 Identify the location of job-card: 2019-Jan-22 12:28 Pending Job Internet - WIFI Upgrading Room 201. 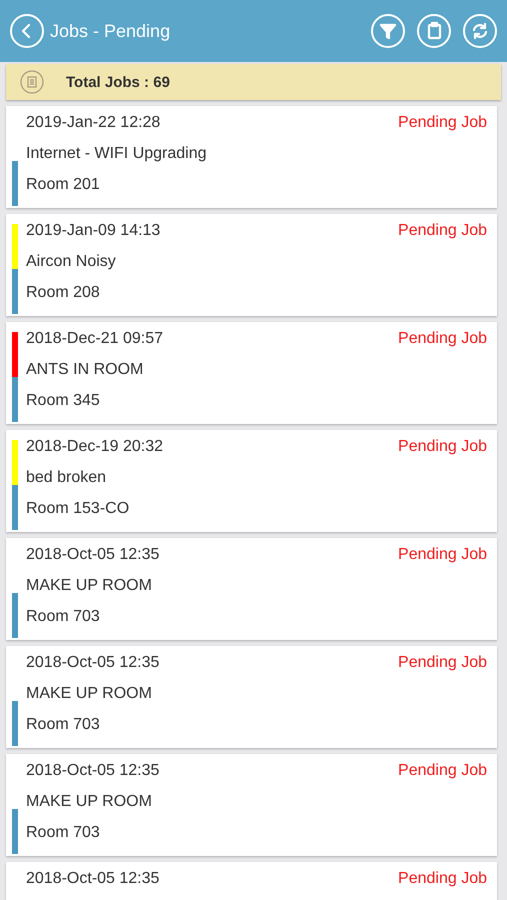
(251, 157).